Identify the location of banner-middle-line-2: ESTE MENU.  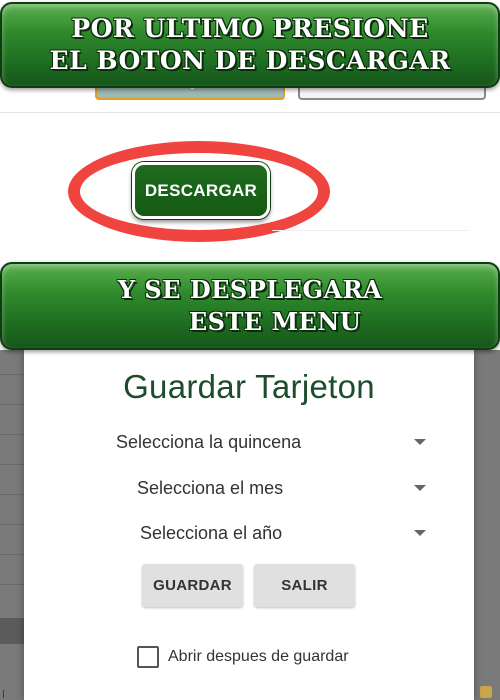
(275, 321).